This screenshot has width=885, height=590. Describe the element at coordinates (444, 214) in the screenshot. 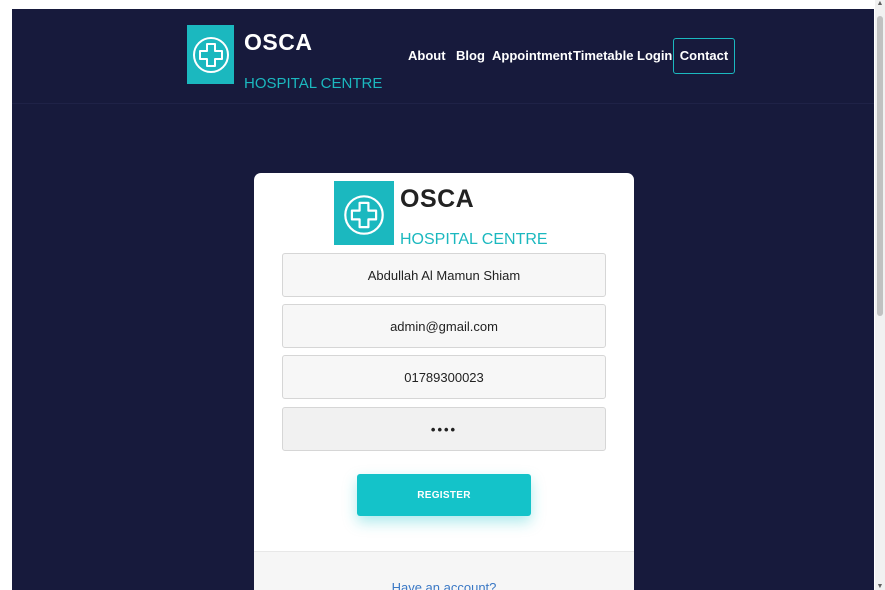

I see `card-brand-logo: OSCA HOSPITAL CENTRE` at that location.